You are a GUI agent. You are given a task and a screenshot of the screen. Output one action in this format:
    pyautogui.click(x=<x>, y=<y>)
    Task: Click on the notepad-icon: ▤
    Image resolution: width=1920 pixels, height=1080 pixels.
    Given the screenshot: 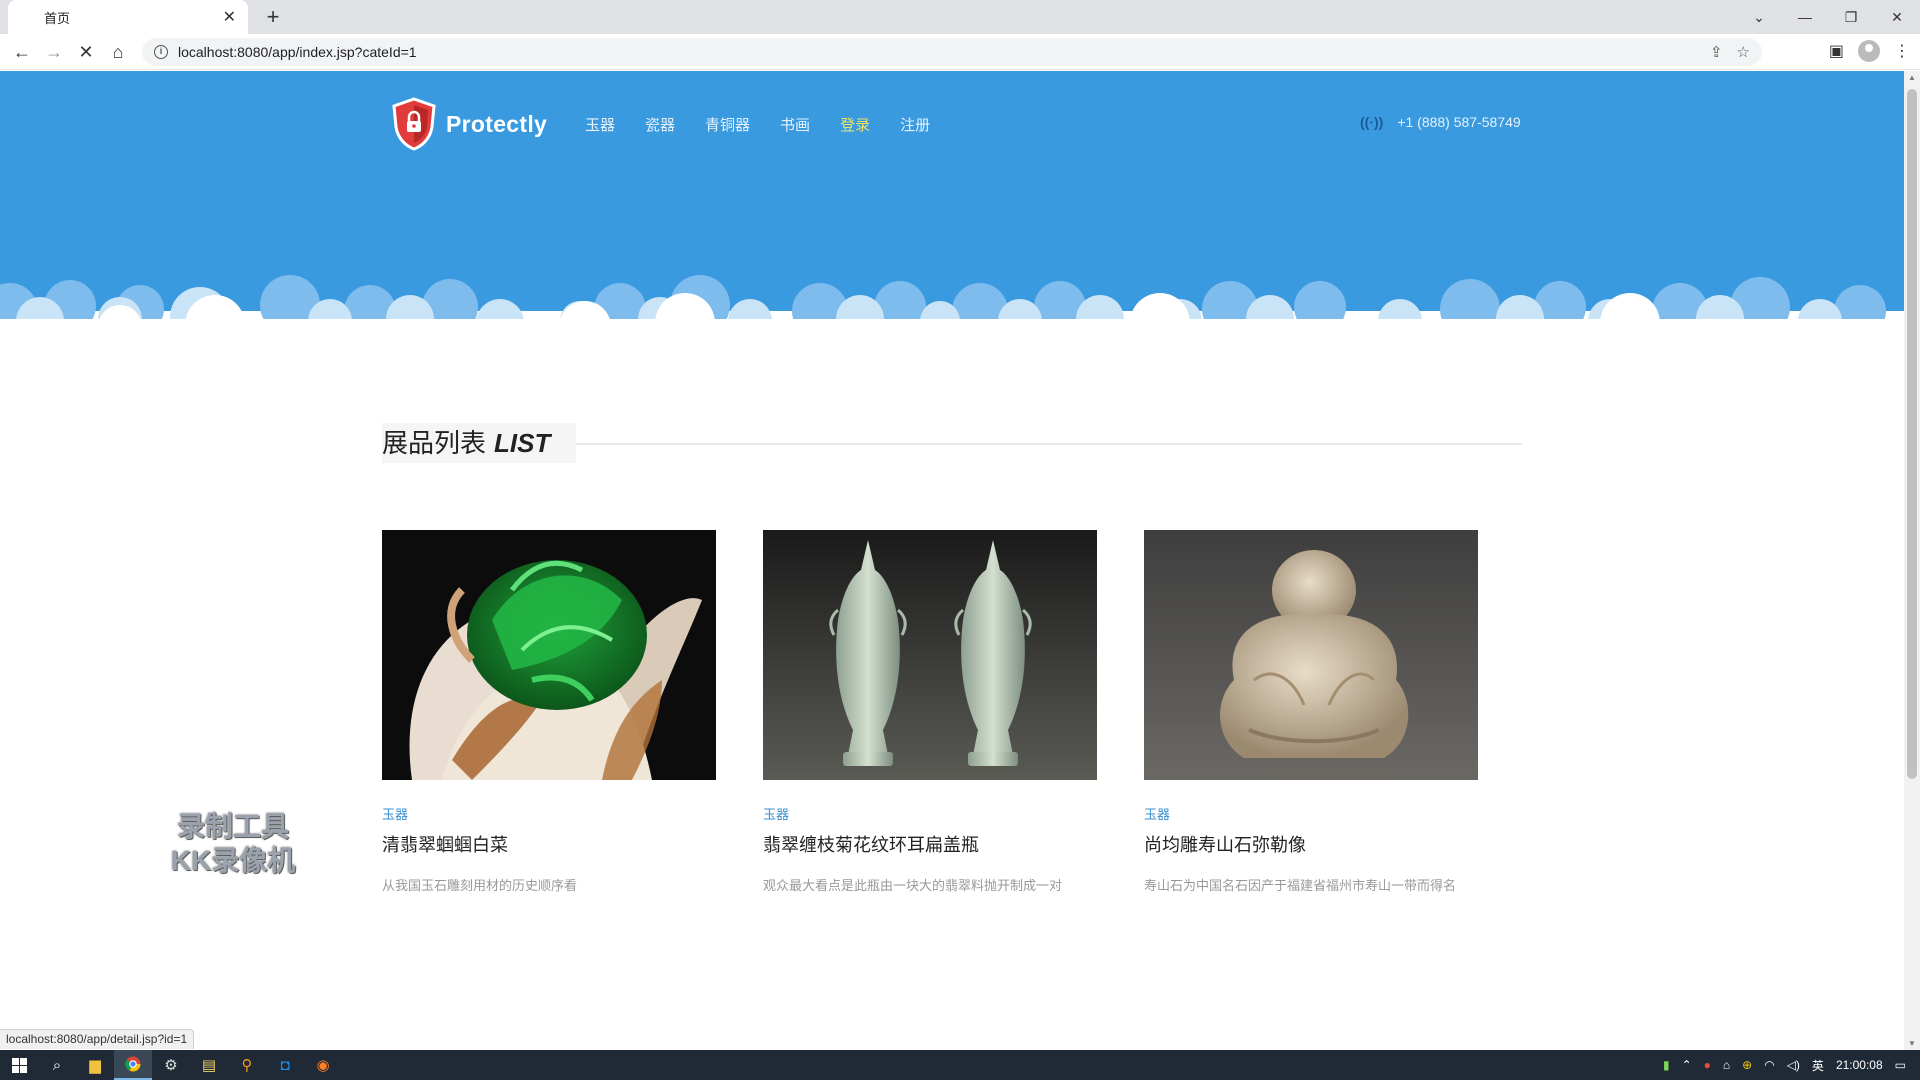 What is the action you would take?
    pyautogui.click(x=209, y=1065)
    